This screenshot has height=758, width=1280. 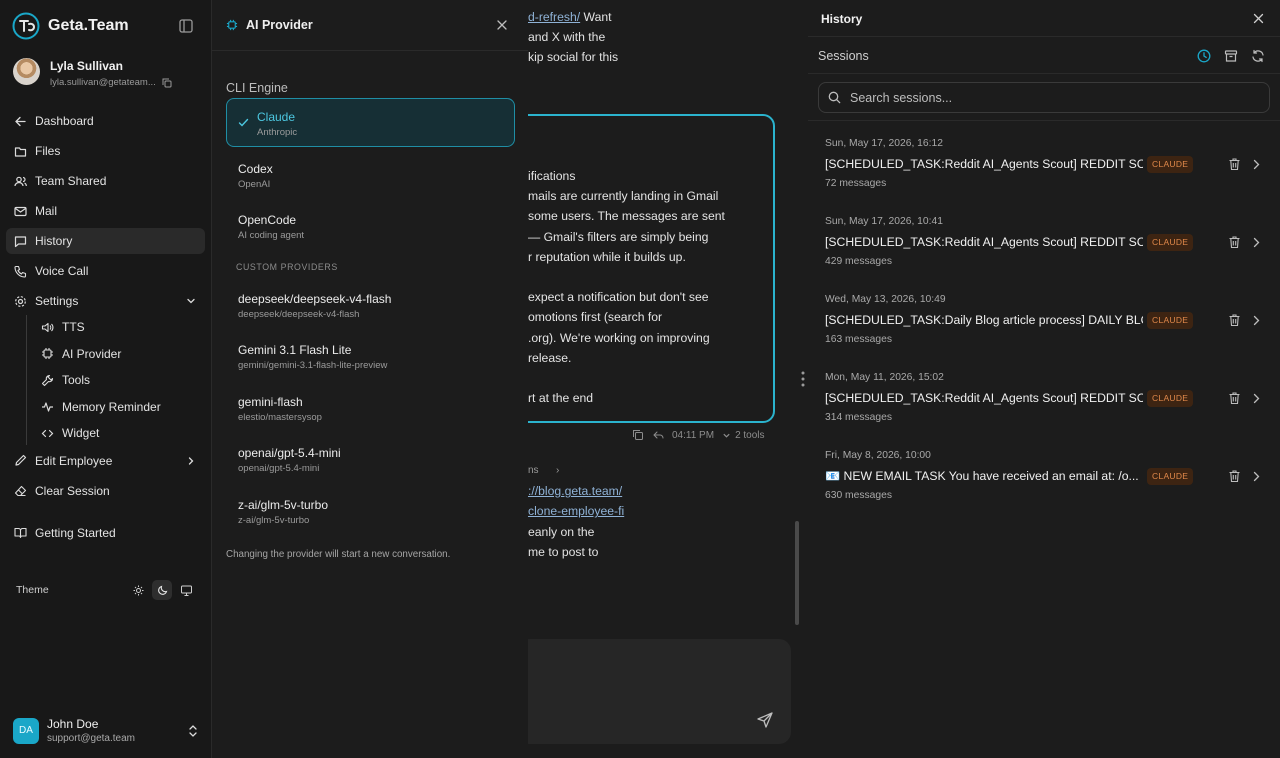 What do you see at coordinates (71, 181) in the screenshot?
I see `nav-team-shared-label: Team Shared` at bounding box center [71, 181].